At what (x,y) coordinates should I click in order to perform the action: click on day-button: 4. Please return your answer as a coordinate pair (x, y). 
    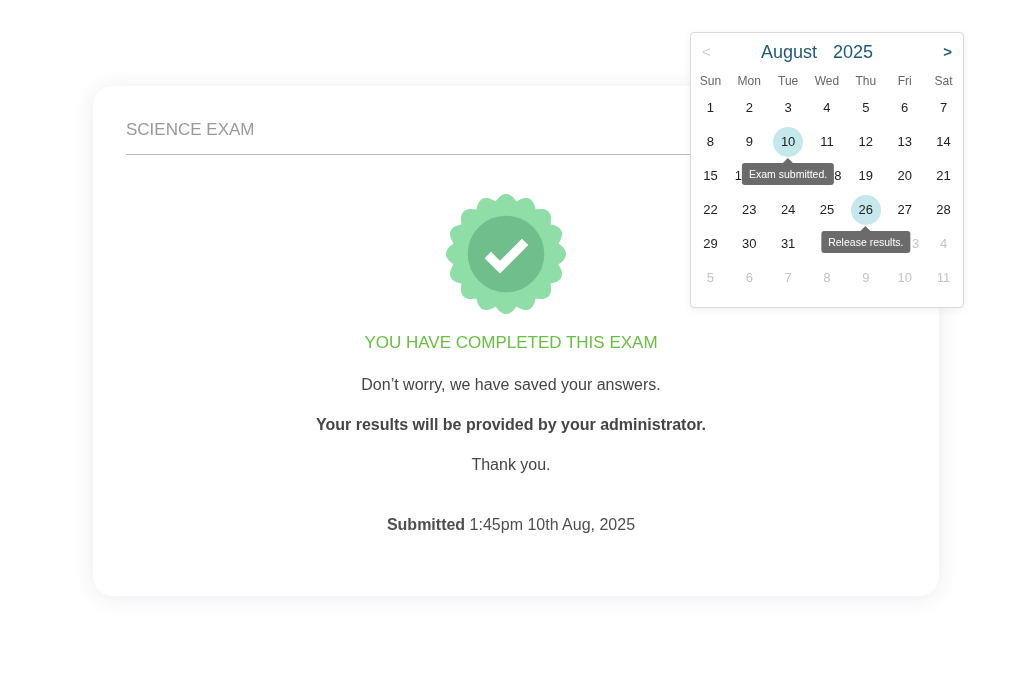
    Looking at the image, I should click on (827, 108).